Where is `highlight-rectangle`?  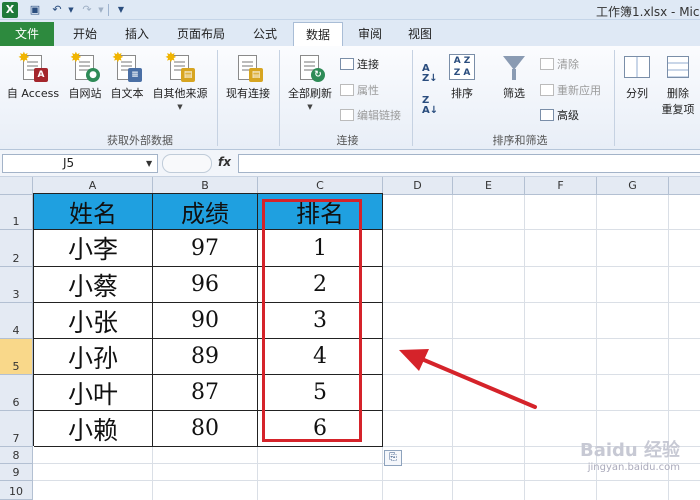
highlight-rectangle is located at coordinates (312, 320).